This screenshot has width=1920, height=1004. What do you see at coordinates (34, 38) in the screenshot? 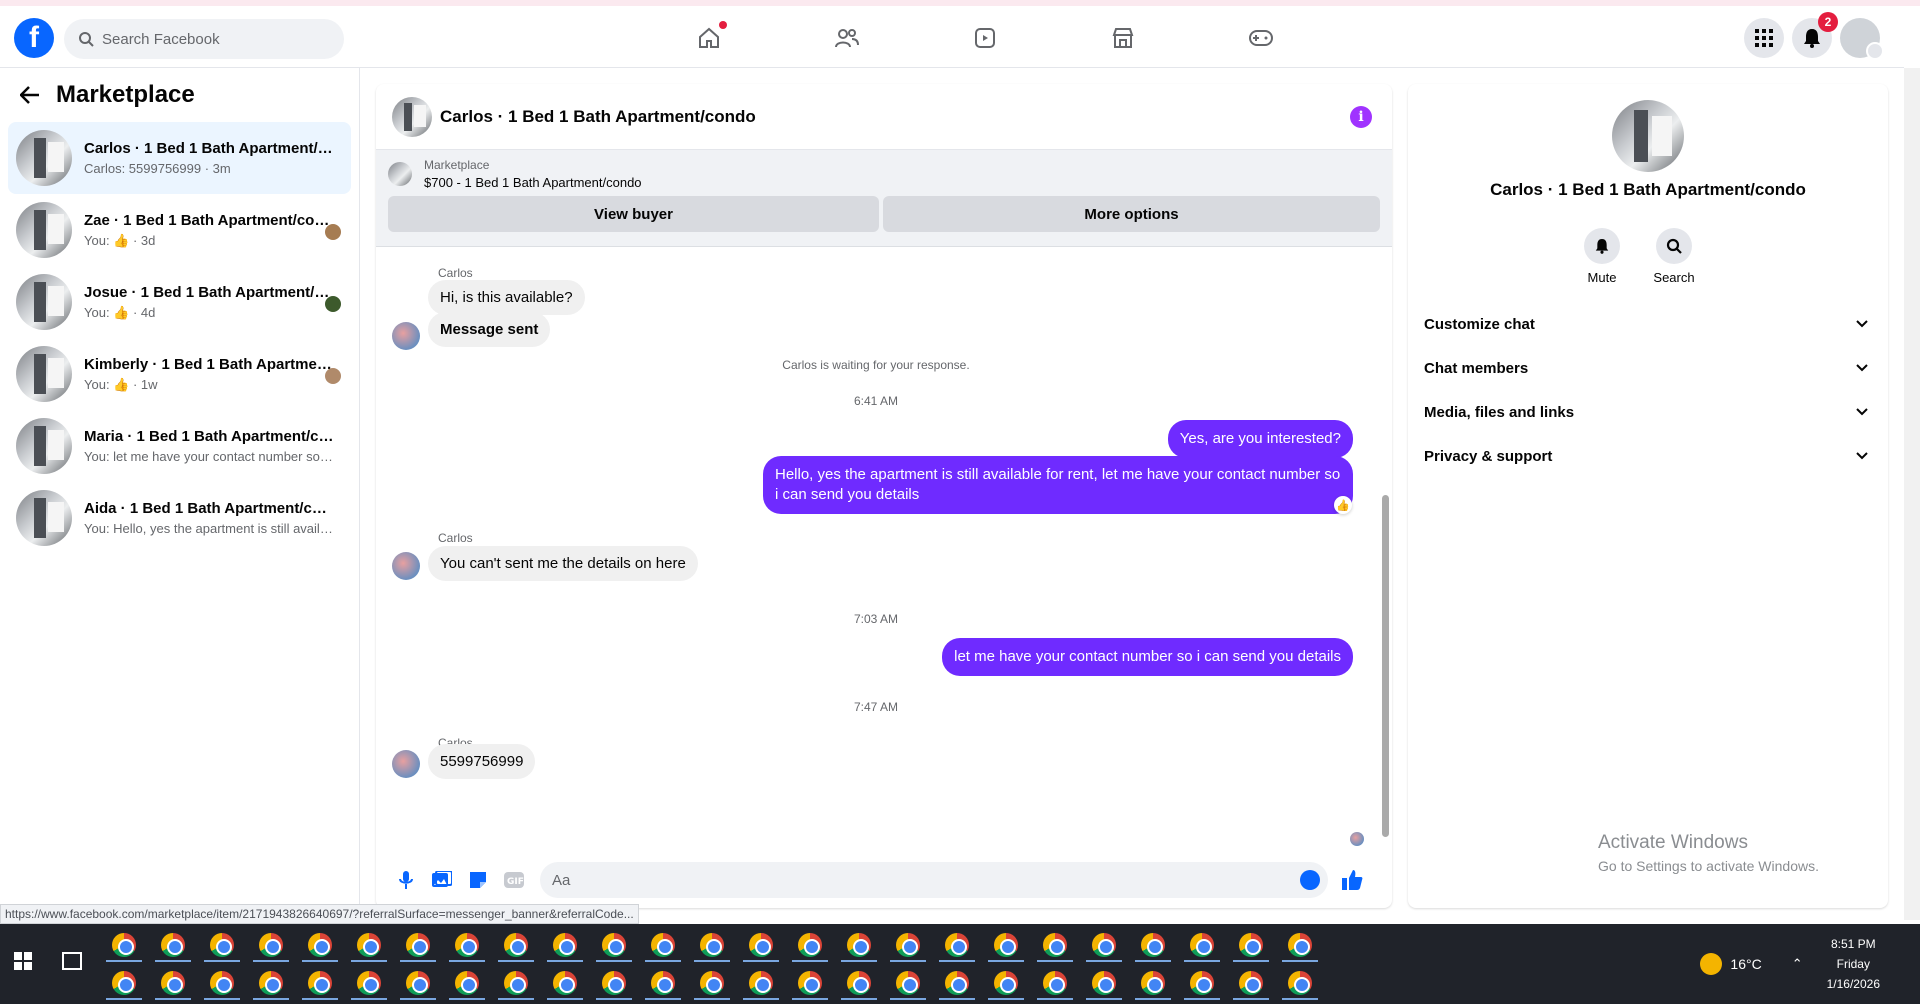
I see `facebook-logo: f` at bounding box center [34, 38].